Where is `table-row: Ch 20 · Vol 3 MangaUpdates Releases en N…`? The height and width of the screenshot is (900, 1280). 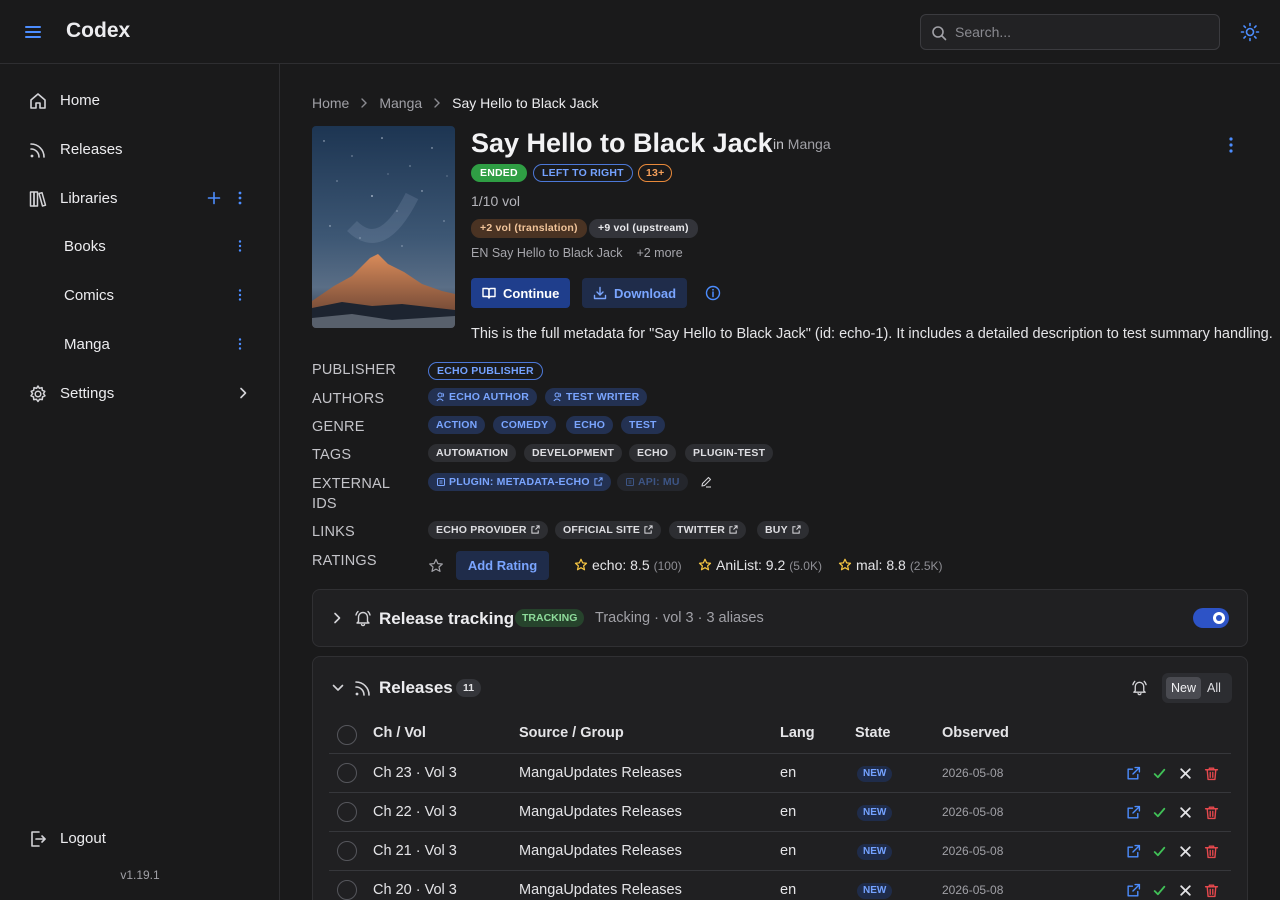 table-row: Ch 20 · Vol 3 MangaUpdates Releases en N… is located at coordinates (780, 885).